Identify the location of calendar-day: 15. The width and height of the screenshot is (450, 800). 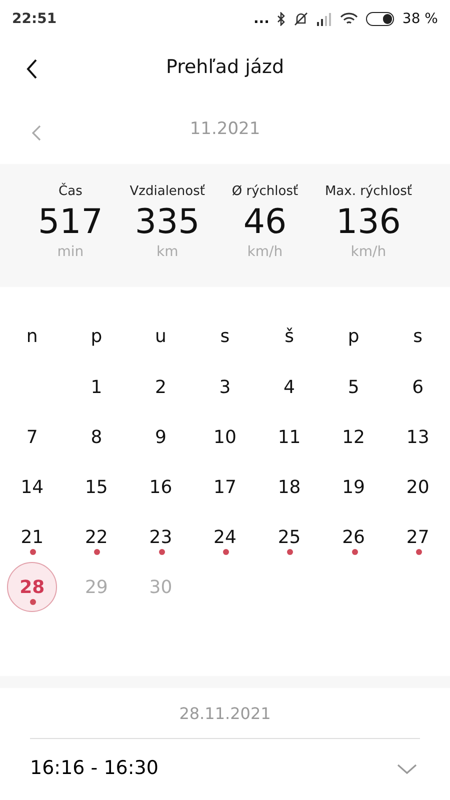
(96, 487).